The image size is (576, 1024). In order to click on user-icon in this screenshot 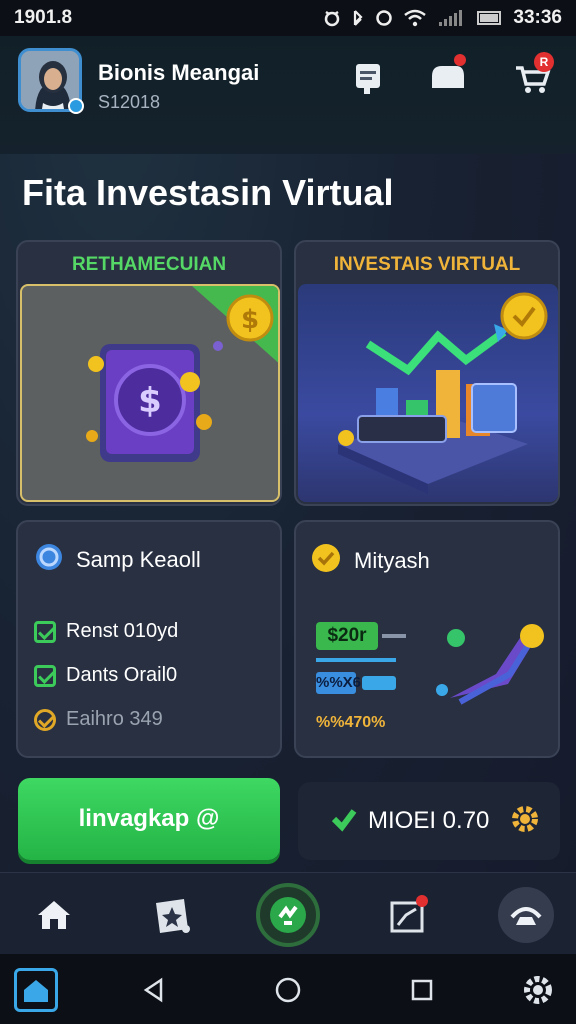, I will do `click(526, 916)`.